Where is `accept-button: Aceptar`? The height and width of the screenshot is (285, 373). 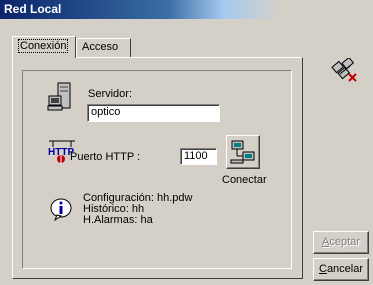
accept-button: Aceptar is located at coordinates (341, 242).